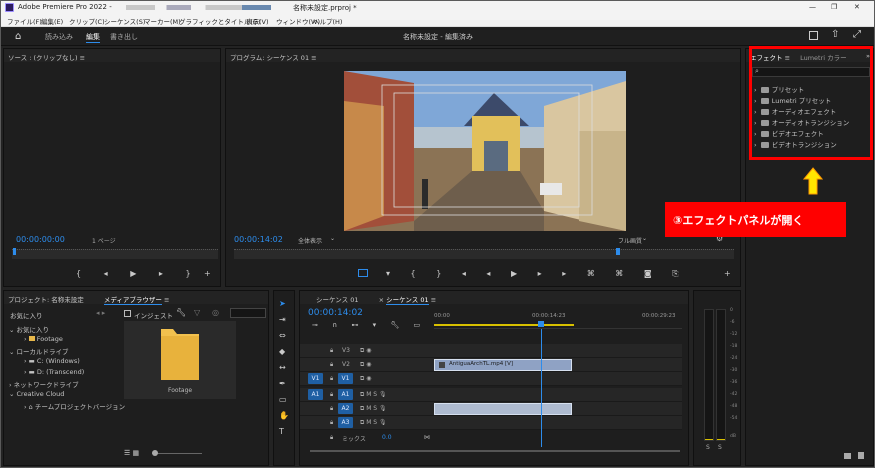  Describe the element at coordinates (732, 322) in the screenshot. I see `meter-tick-1: -6` at that location.